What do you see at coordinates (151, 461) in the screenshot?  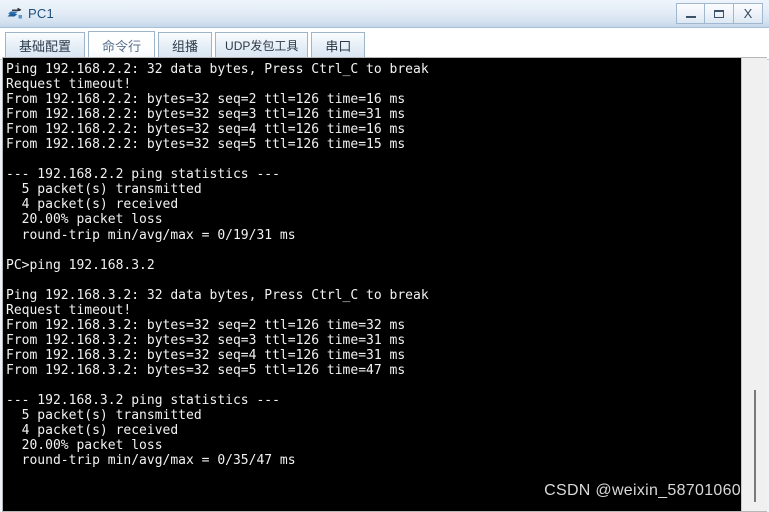 I see `terminal-line: round-trip min/avg/max = 0/35/47 ms` at bounding box center [151, 461].